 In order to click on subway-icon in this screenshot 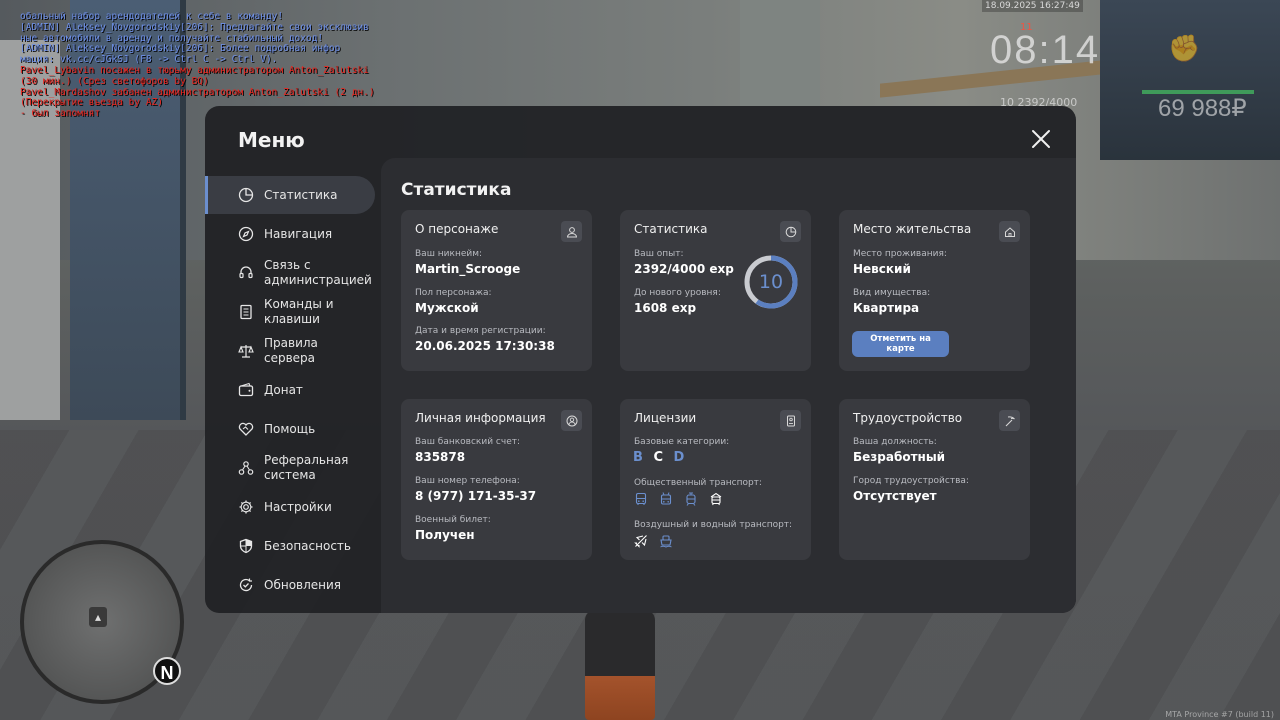, I will do `click(716, 499)`.